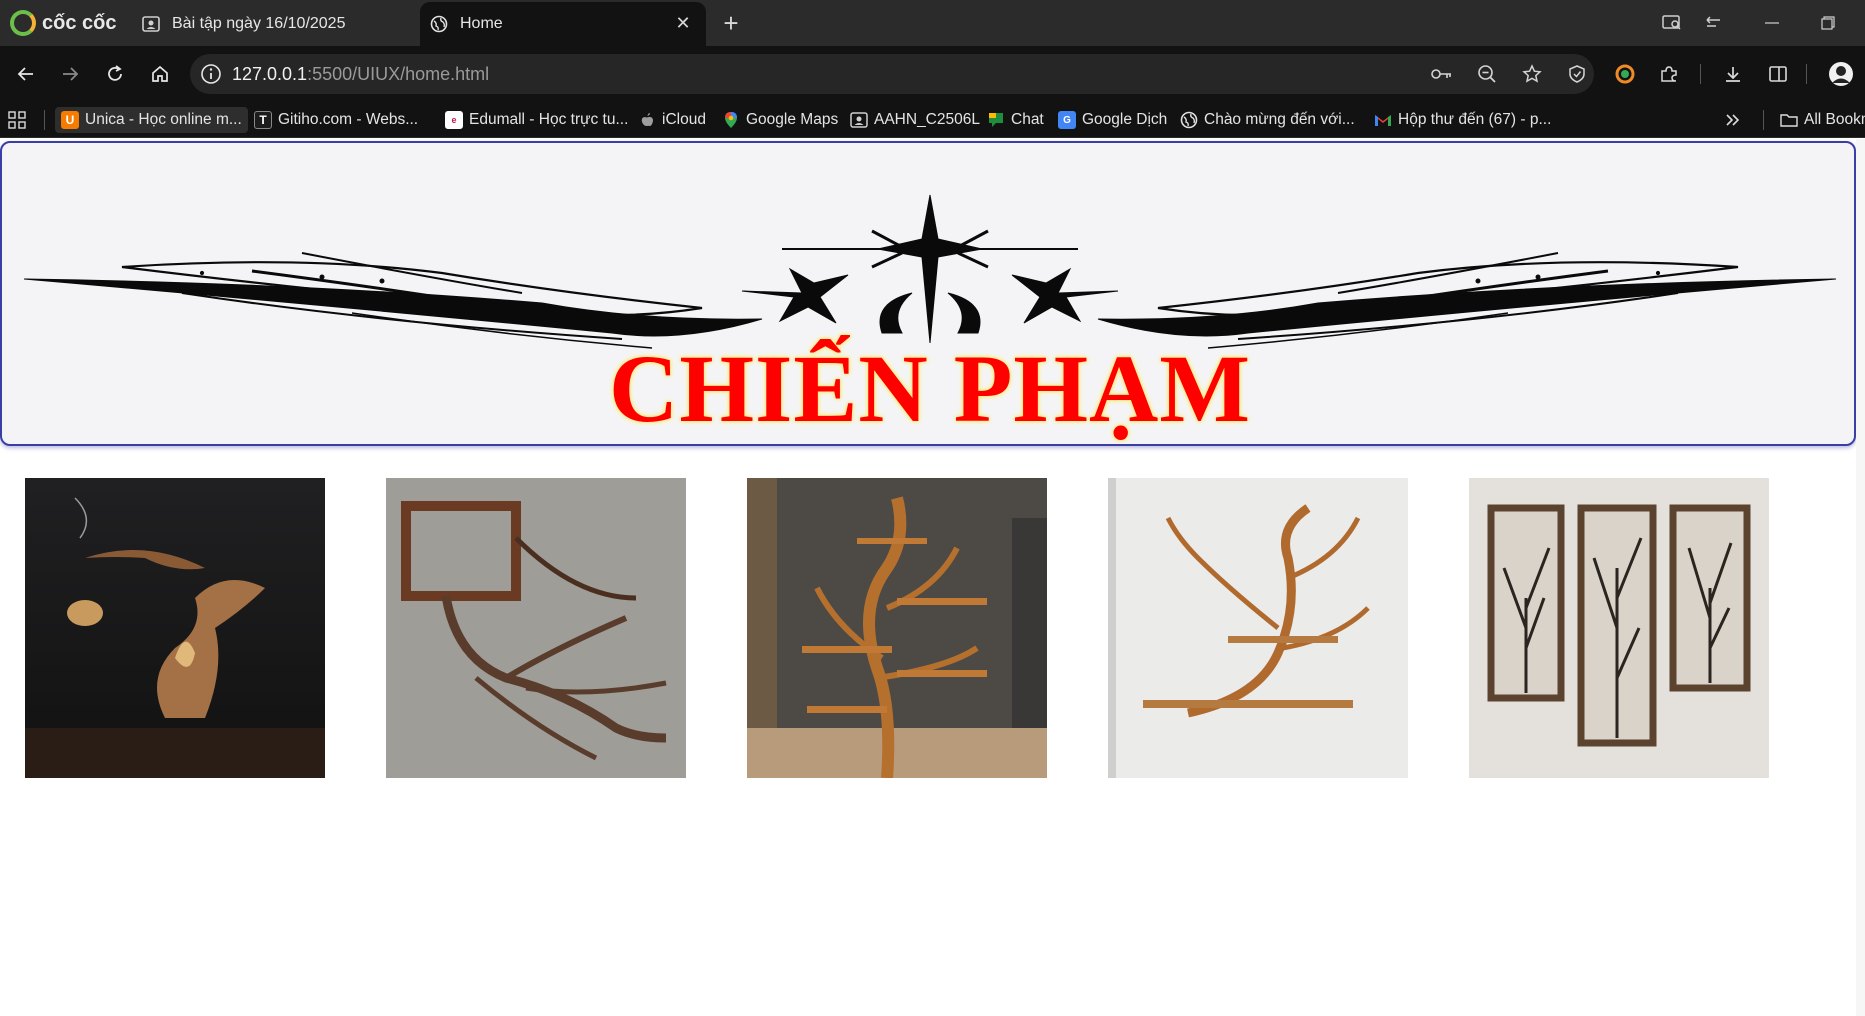  I want to click on more-bookmarks-icon, so click(1733, 120).